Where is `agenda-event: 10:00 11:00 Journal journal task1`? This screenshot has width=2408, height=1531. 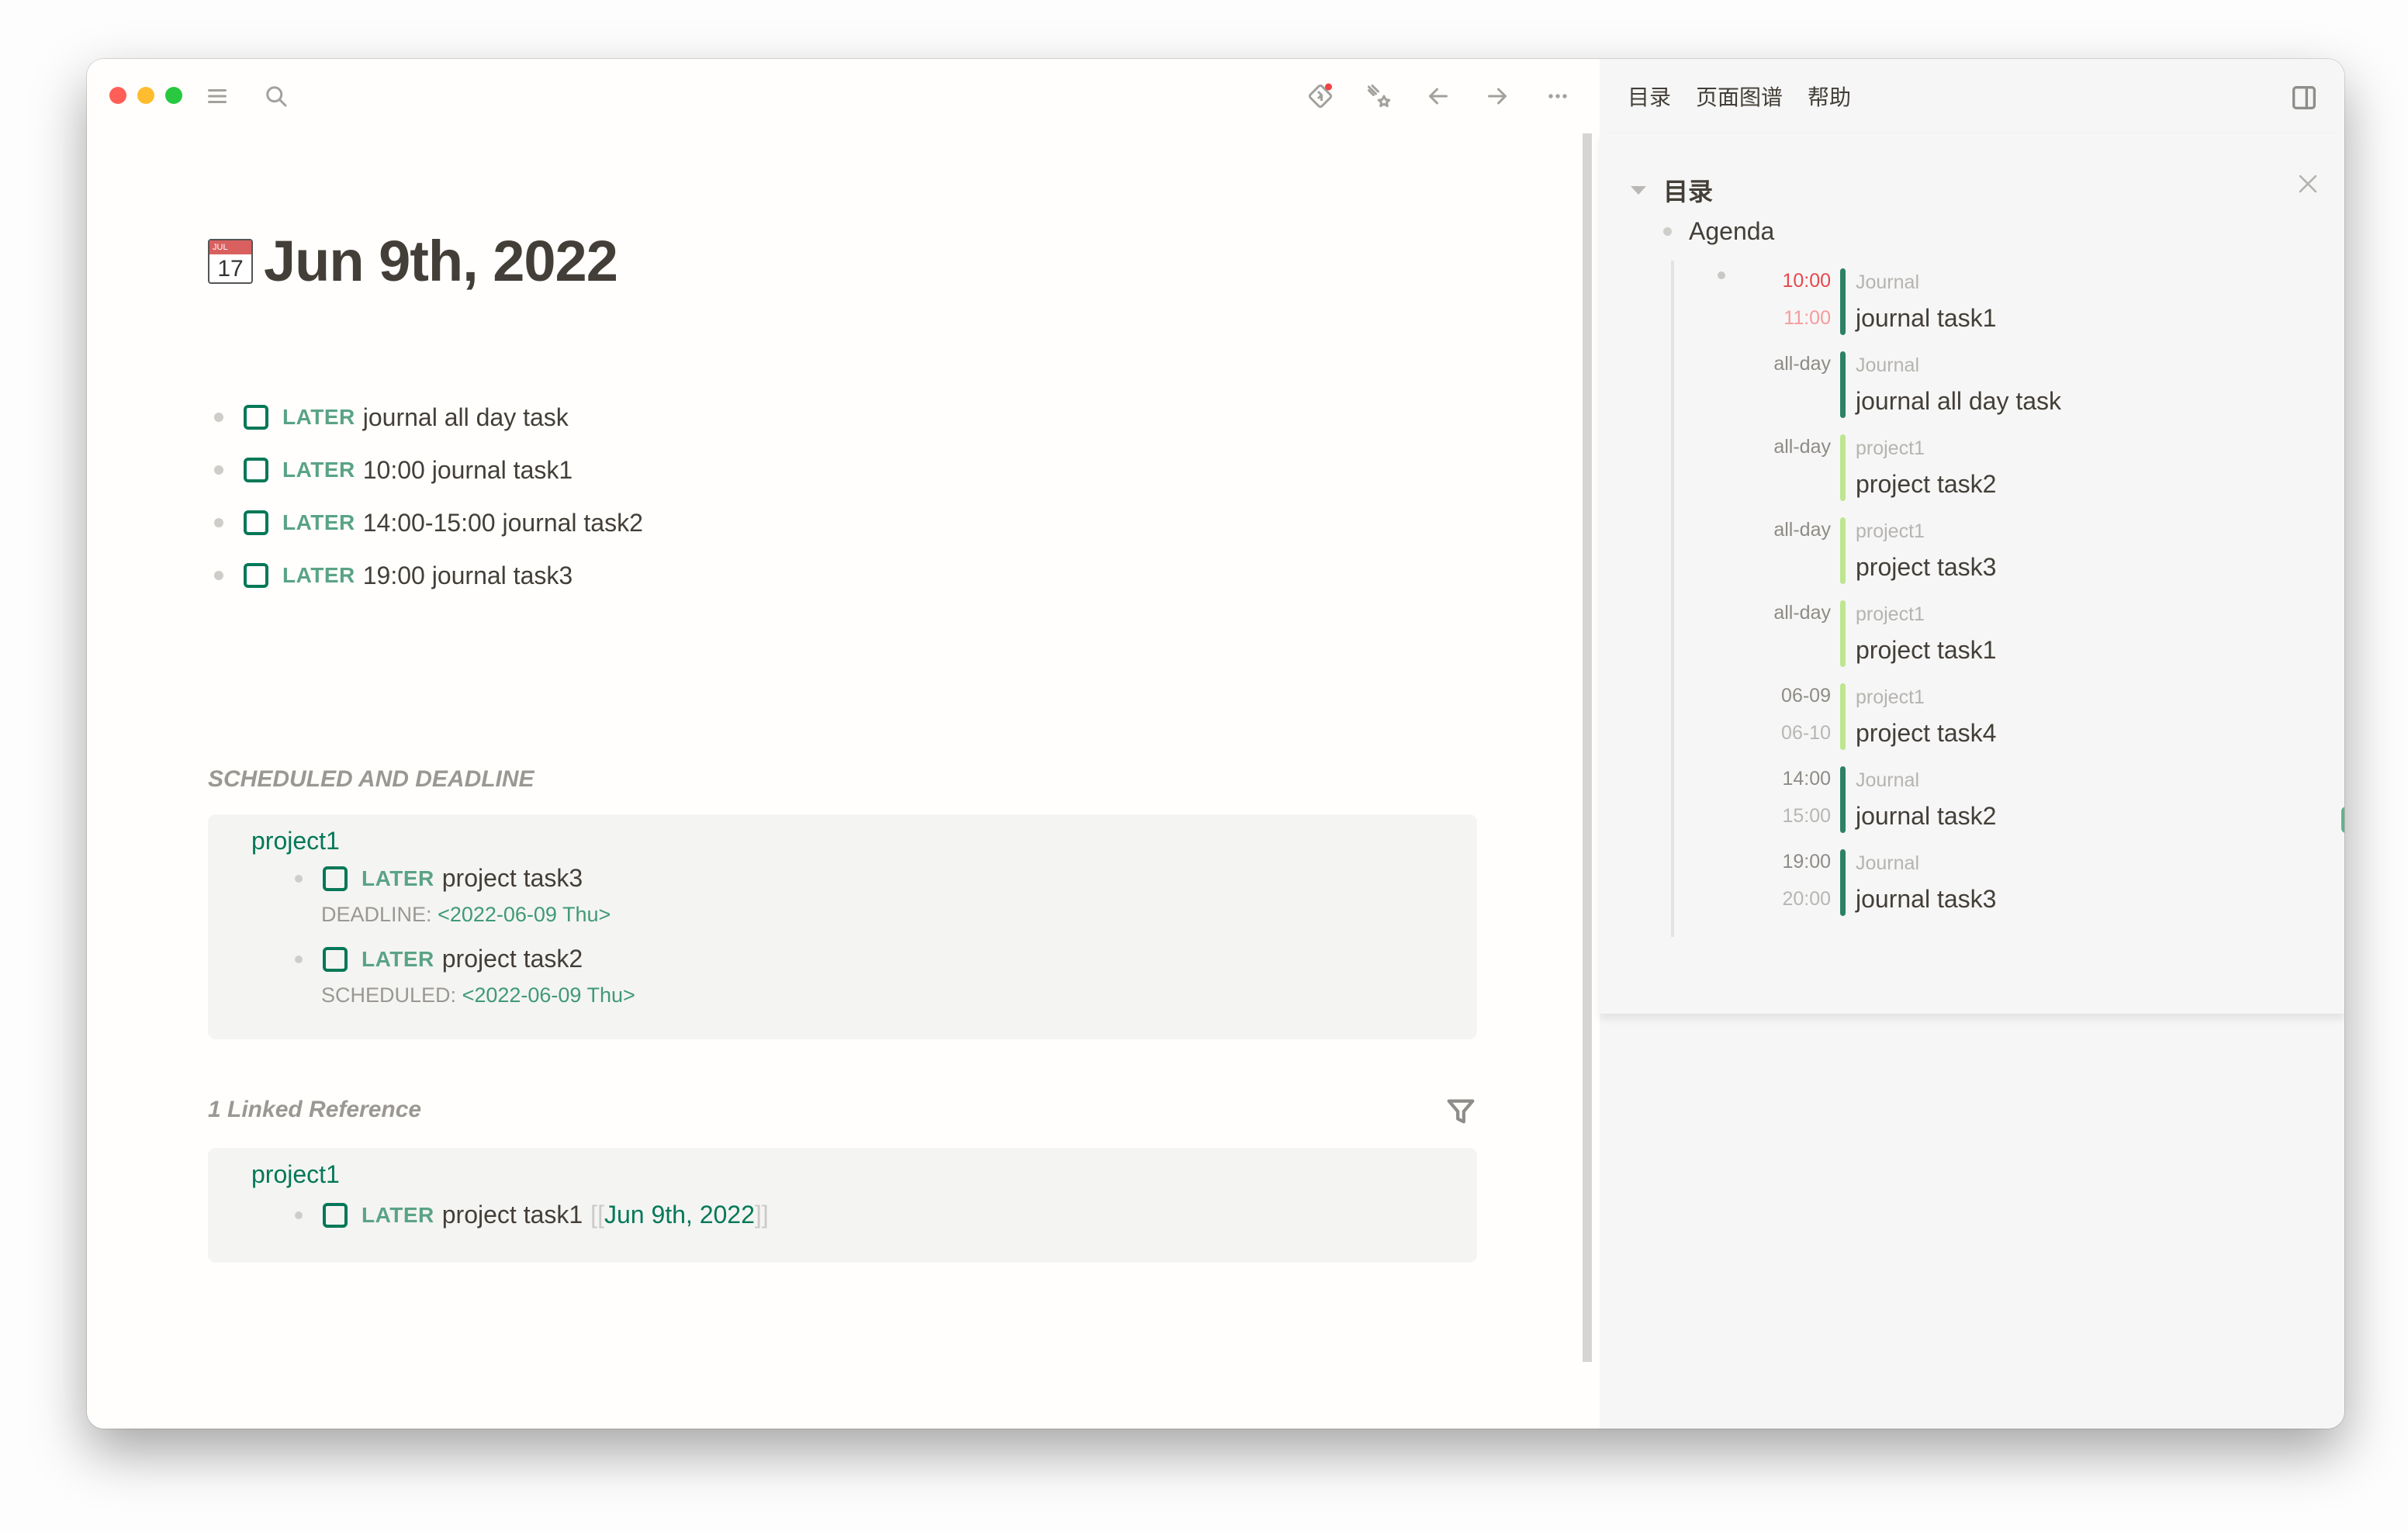
agenda-event: 10:00 11:00 Journal journal task1 is located at coordinates (1995, 309).